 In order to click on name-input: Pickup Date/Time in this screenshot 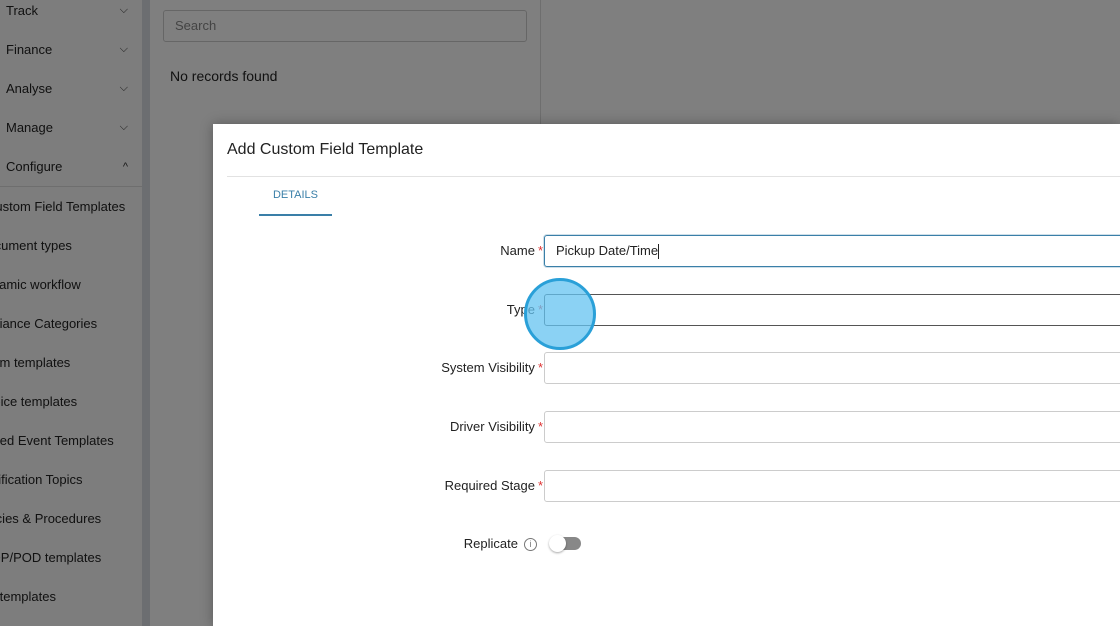, I will do `click(832, 251)`.